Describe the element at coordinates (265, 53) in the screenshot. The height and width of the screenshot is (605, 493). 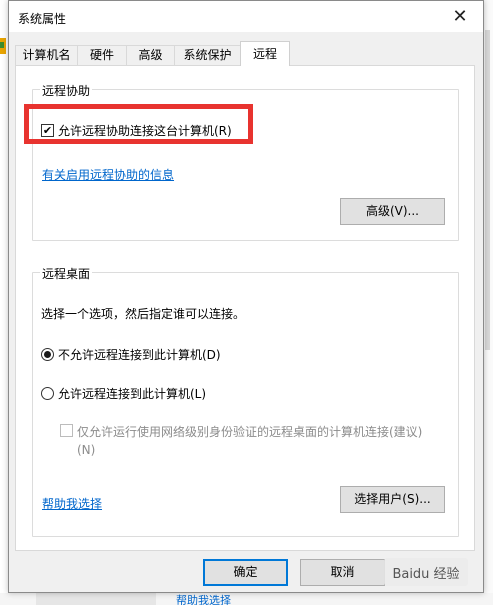
I see `tab-remote: 远程` at that location.